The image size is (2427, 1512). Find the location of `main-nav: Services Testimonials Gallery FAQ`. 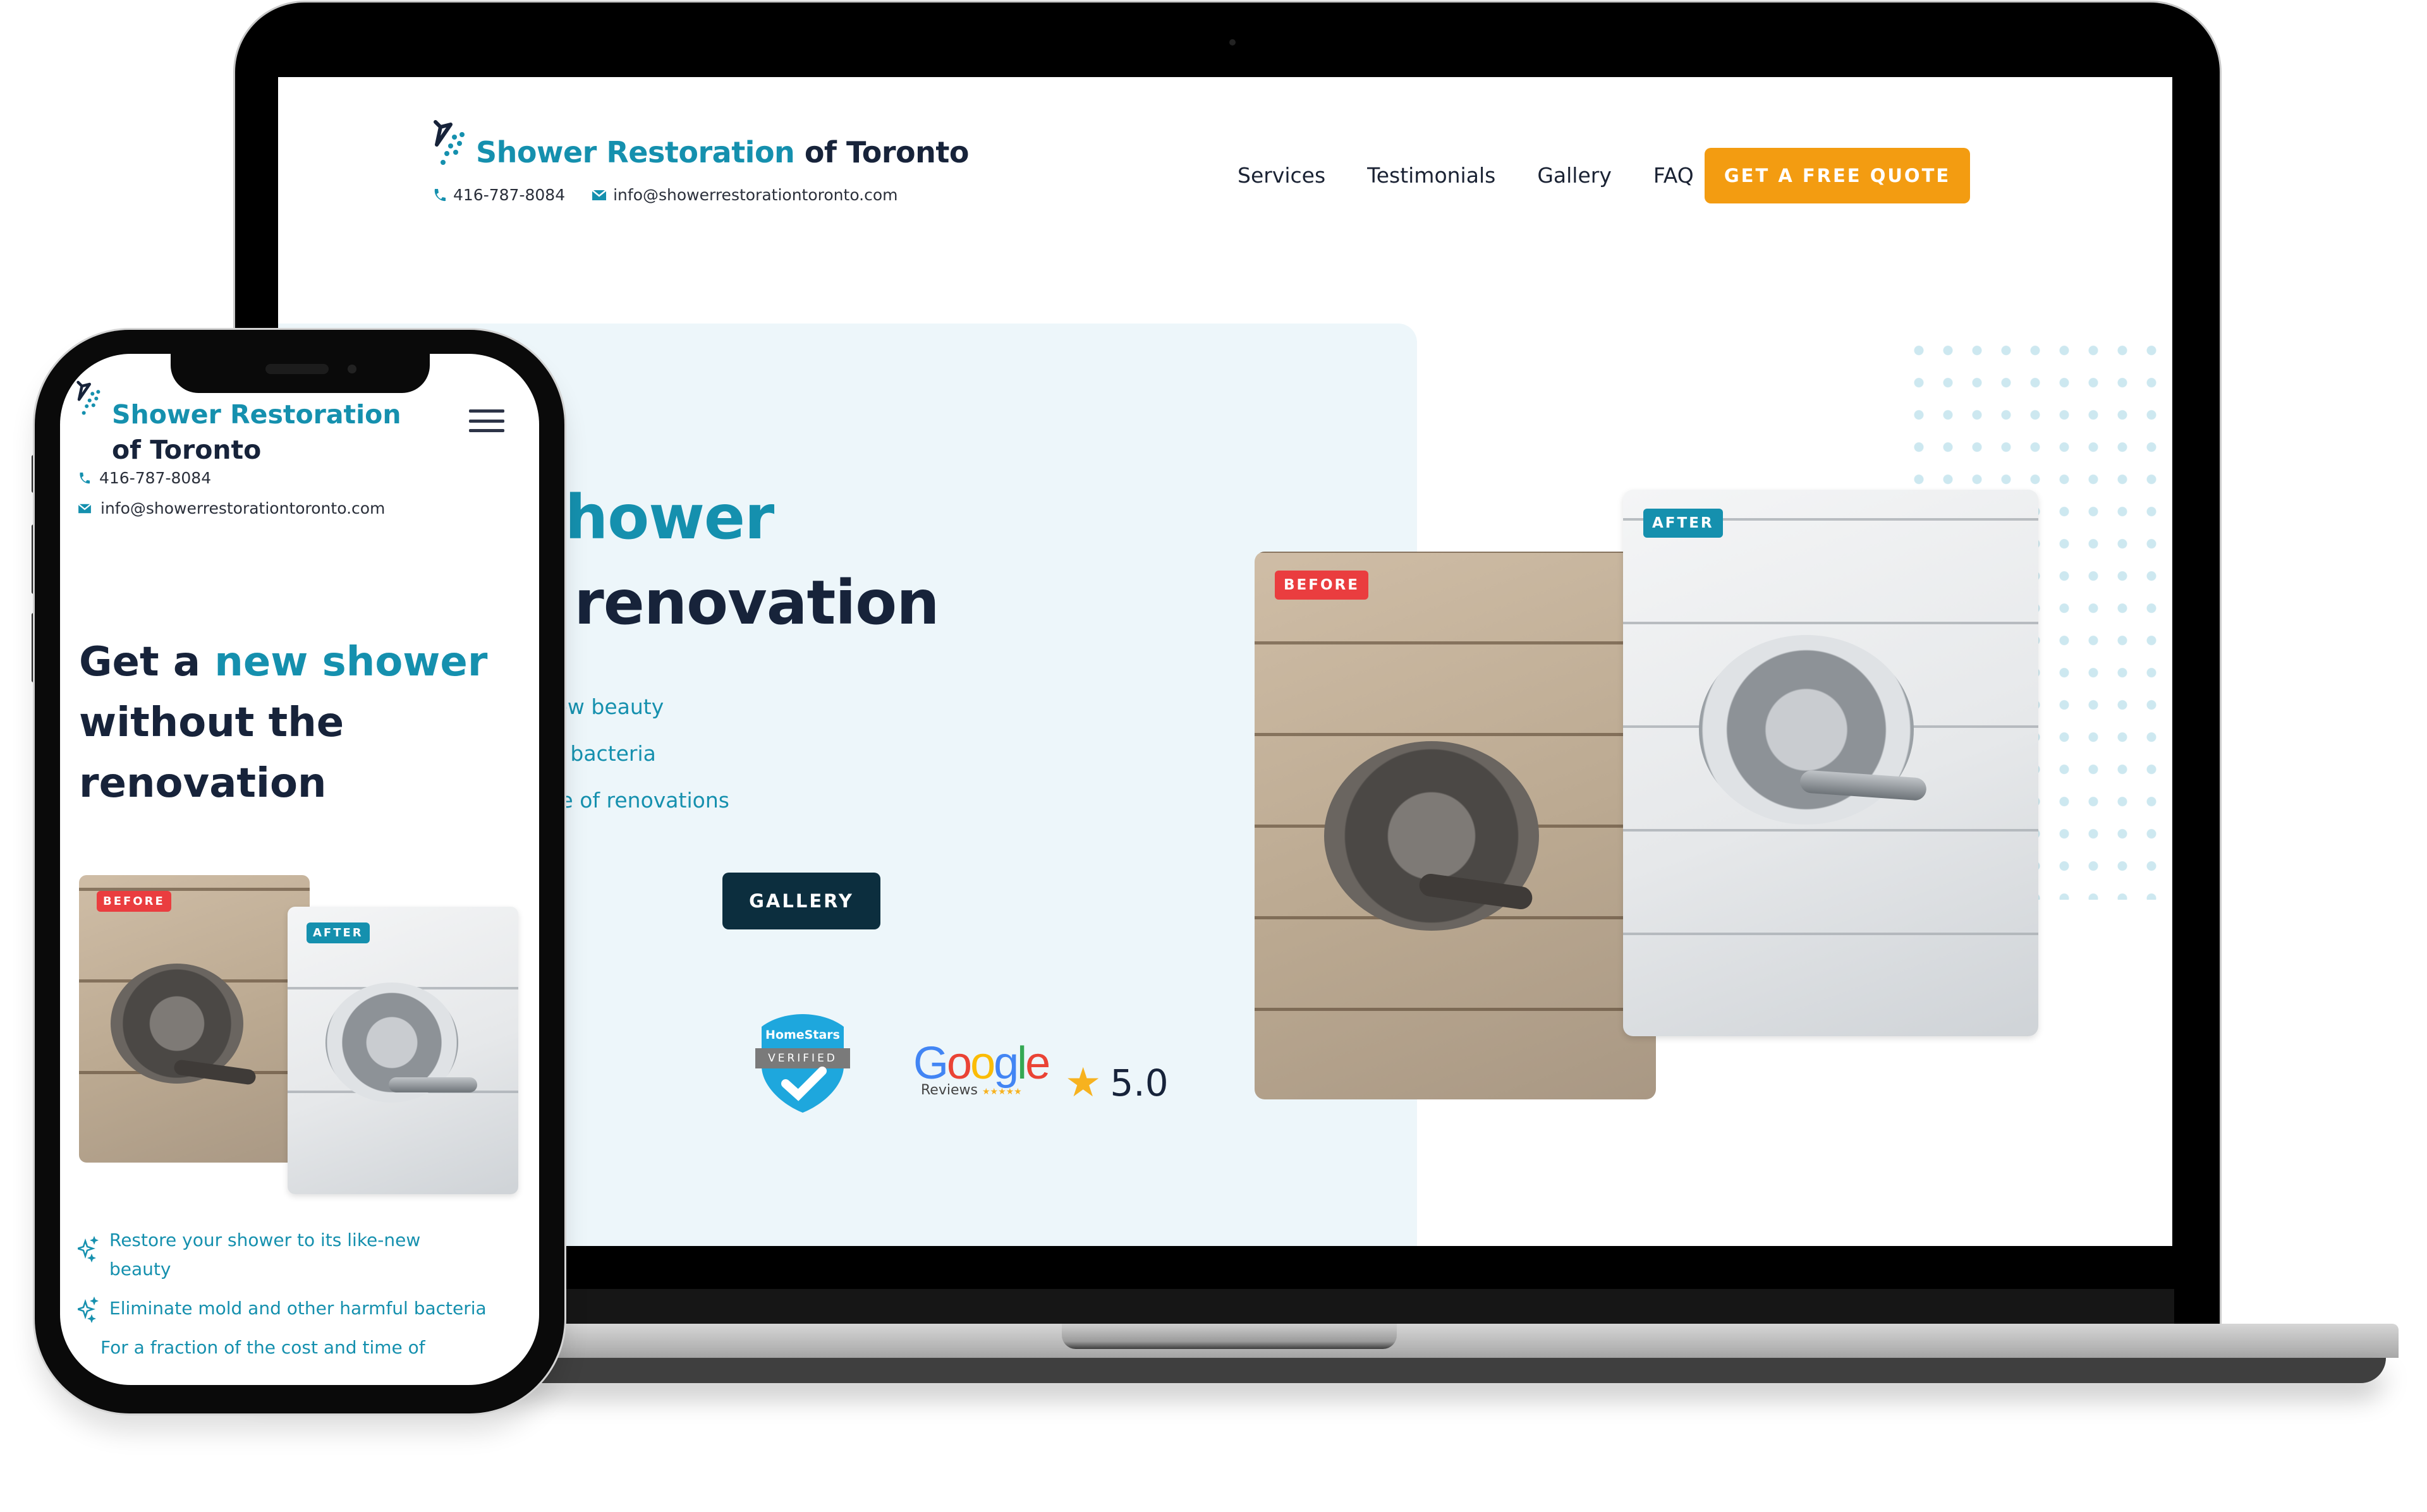

main-nav: Services Testimonials Gallery FAQ is located at coordinates (1466, 175).